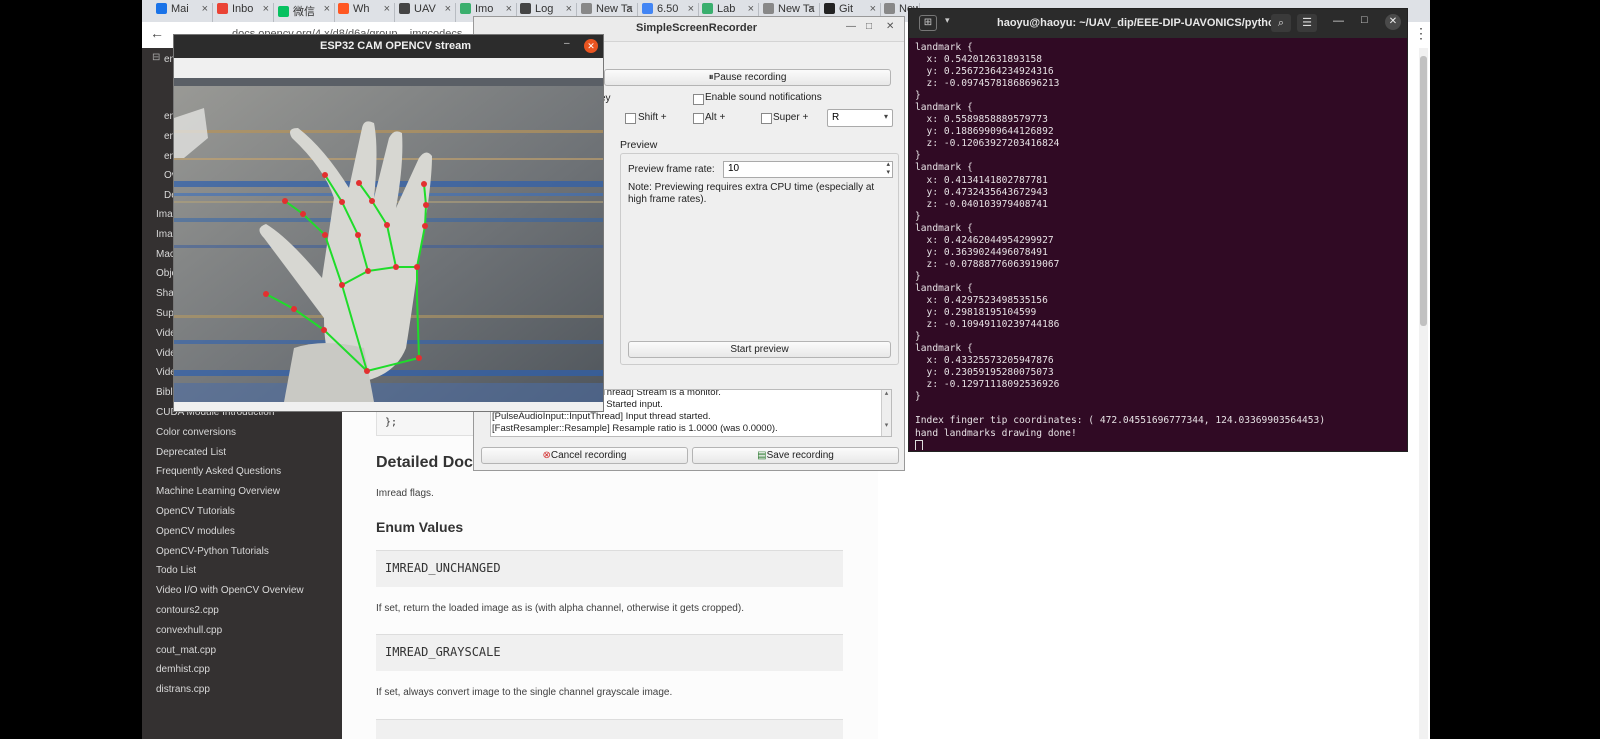  I want to click on sidebar-item: Video I/O with OpenCV Overview, so click(230, 590).